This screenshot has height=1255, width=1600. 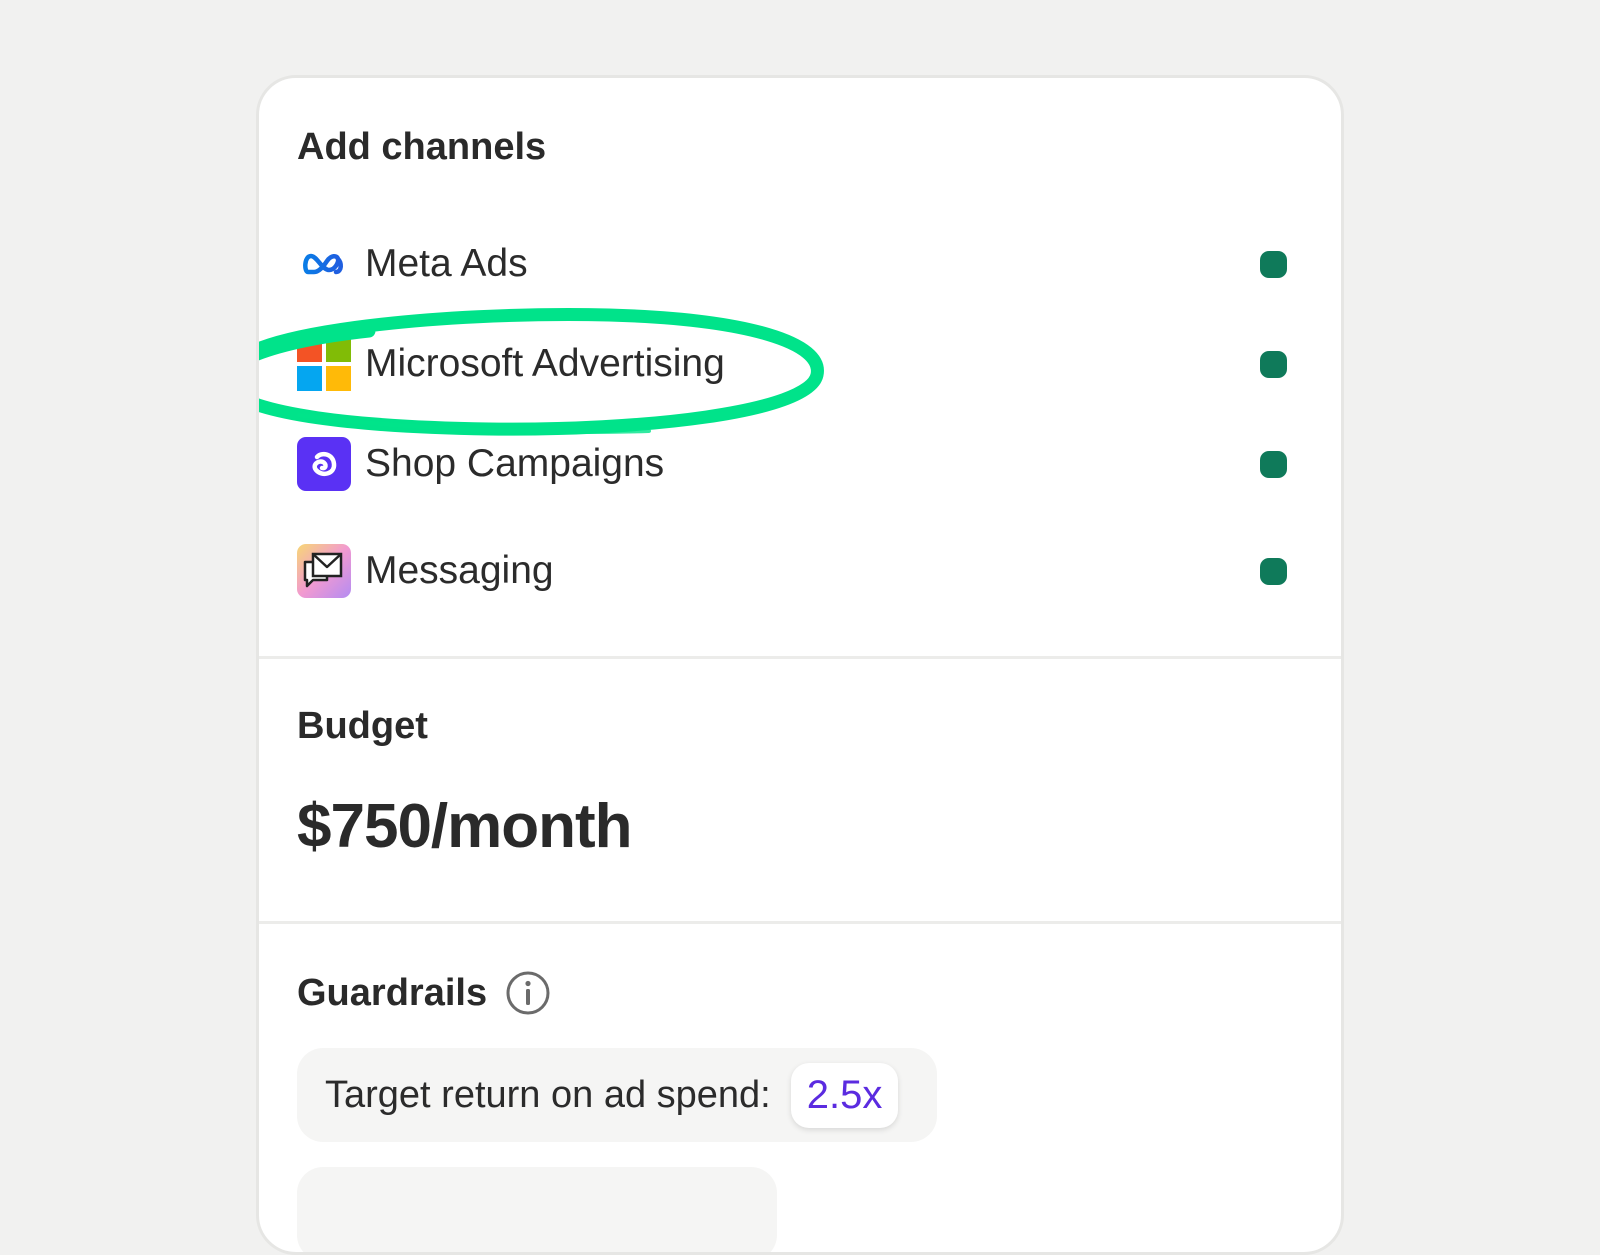 I want to click on channel-row-meta-ads: Meta Ads, so click(x=797, y=264).